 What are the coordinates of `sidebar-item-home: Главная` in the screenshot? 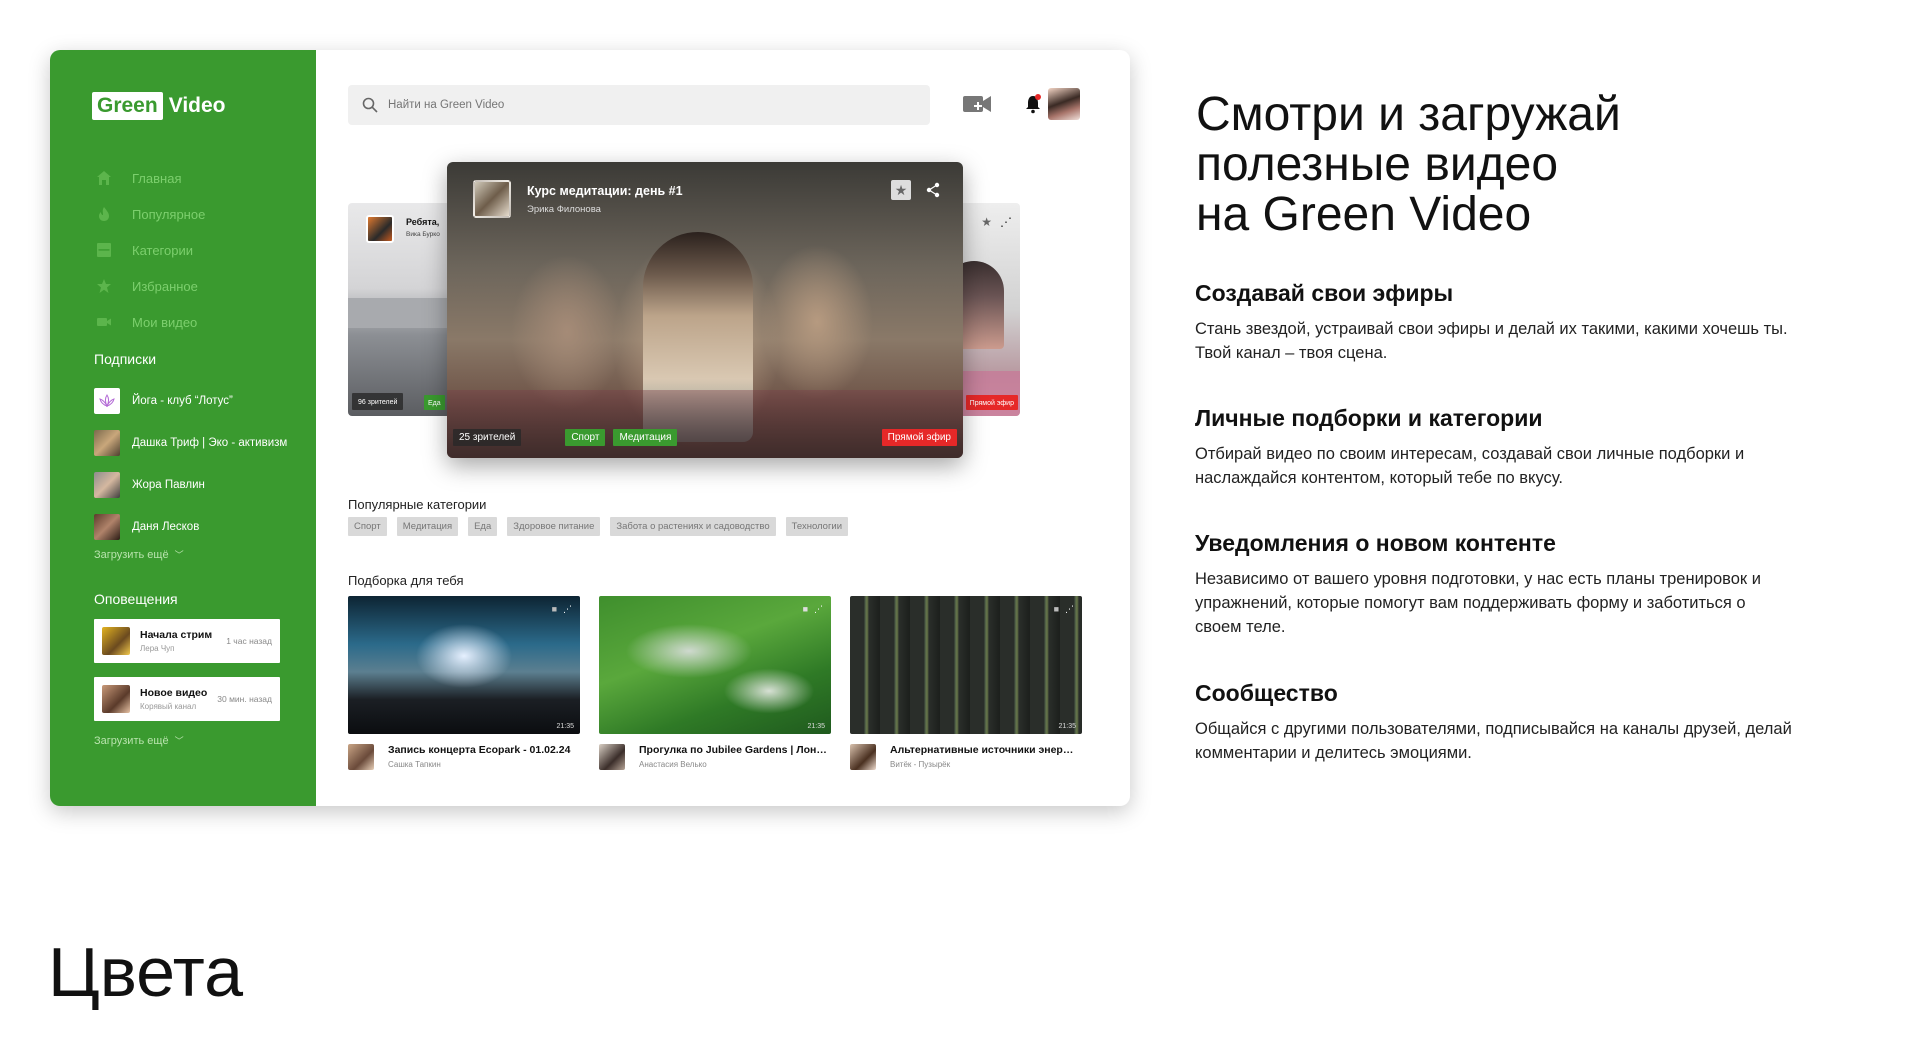 It's located at (150, 178).